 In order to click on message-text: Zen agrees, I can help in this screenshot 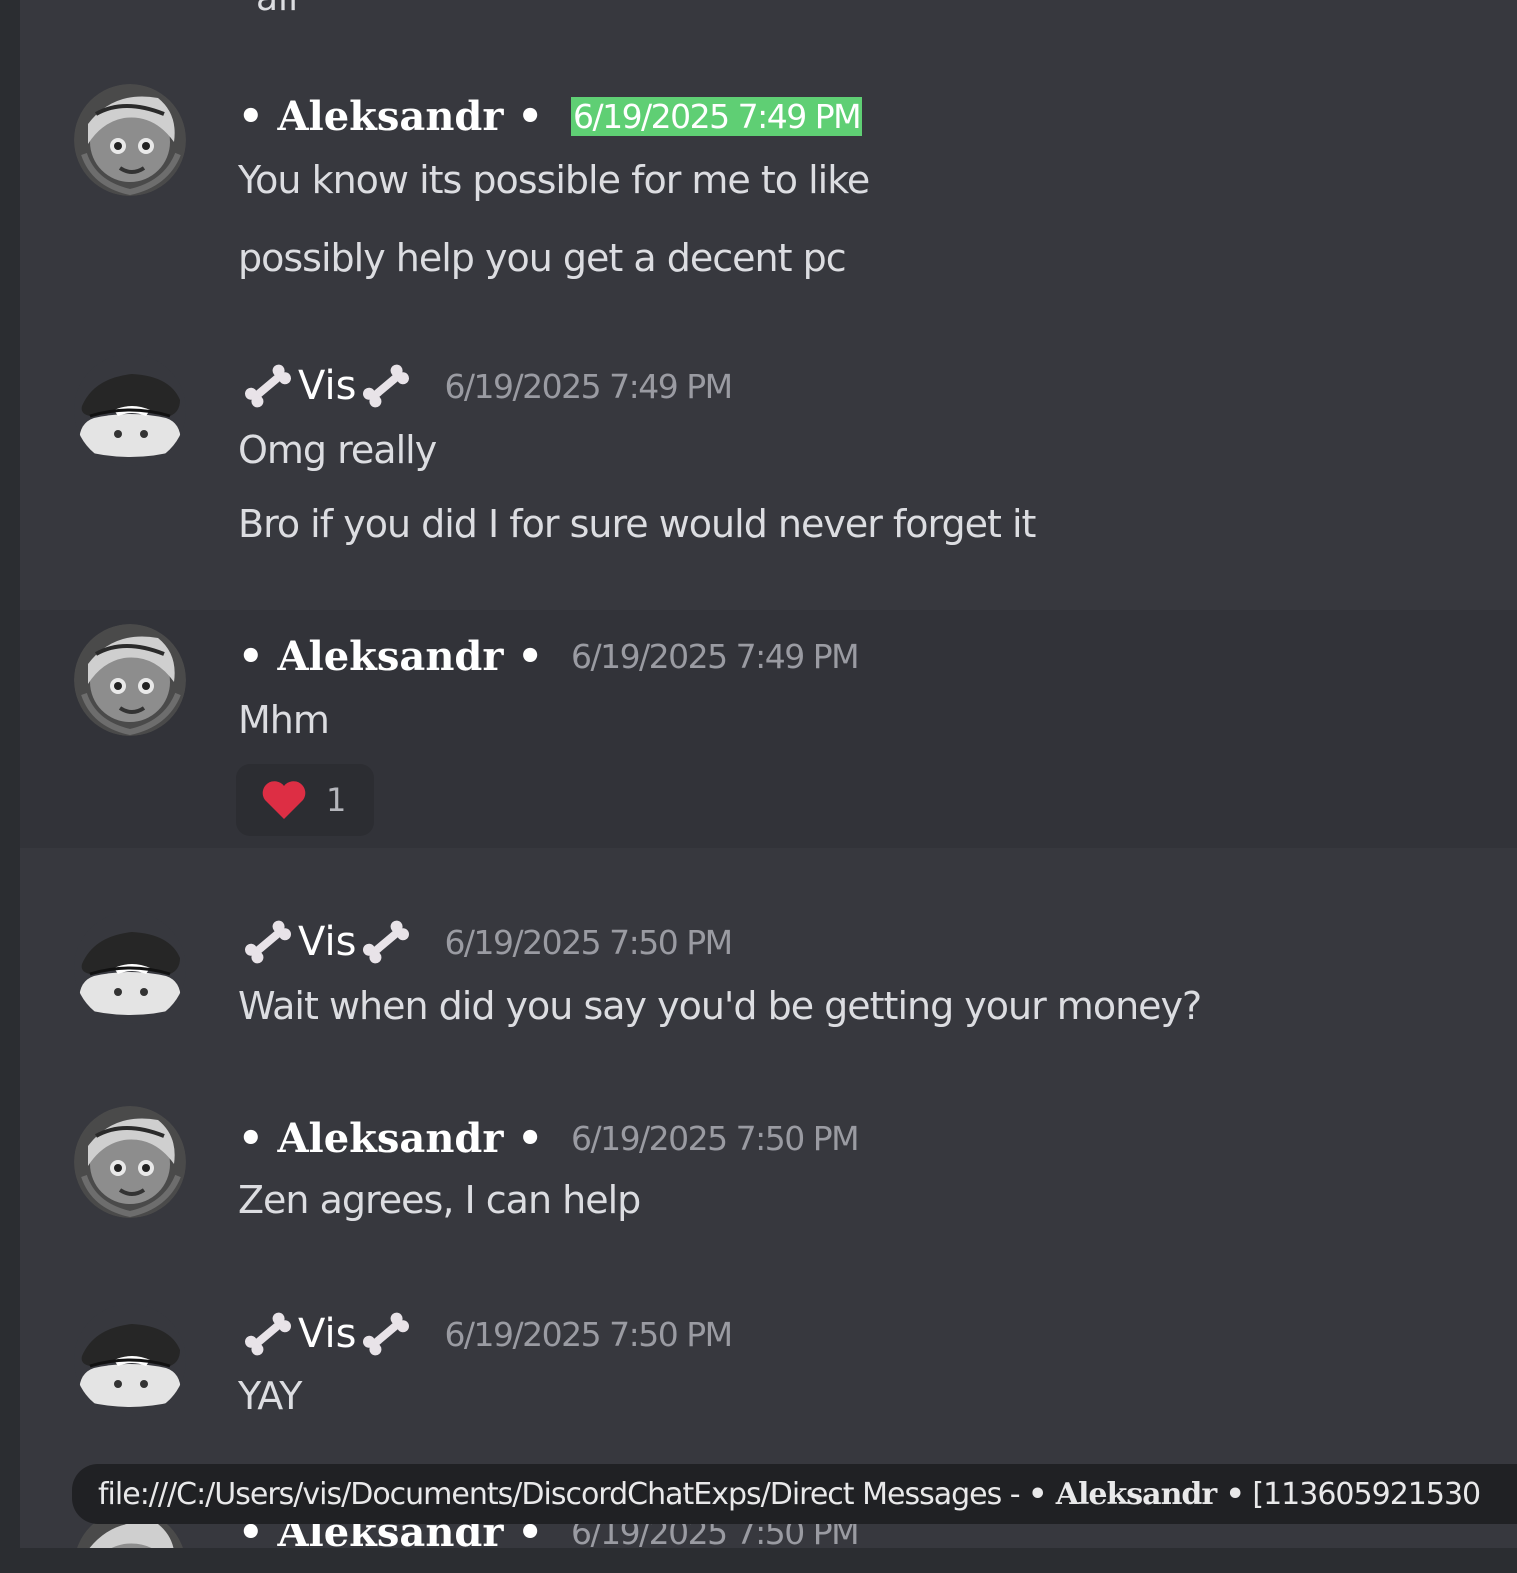, I will do `click(439, 1200)`.